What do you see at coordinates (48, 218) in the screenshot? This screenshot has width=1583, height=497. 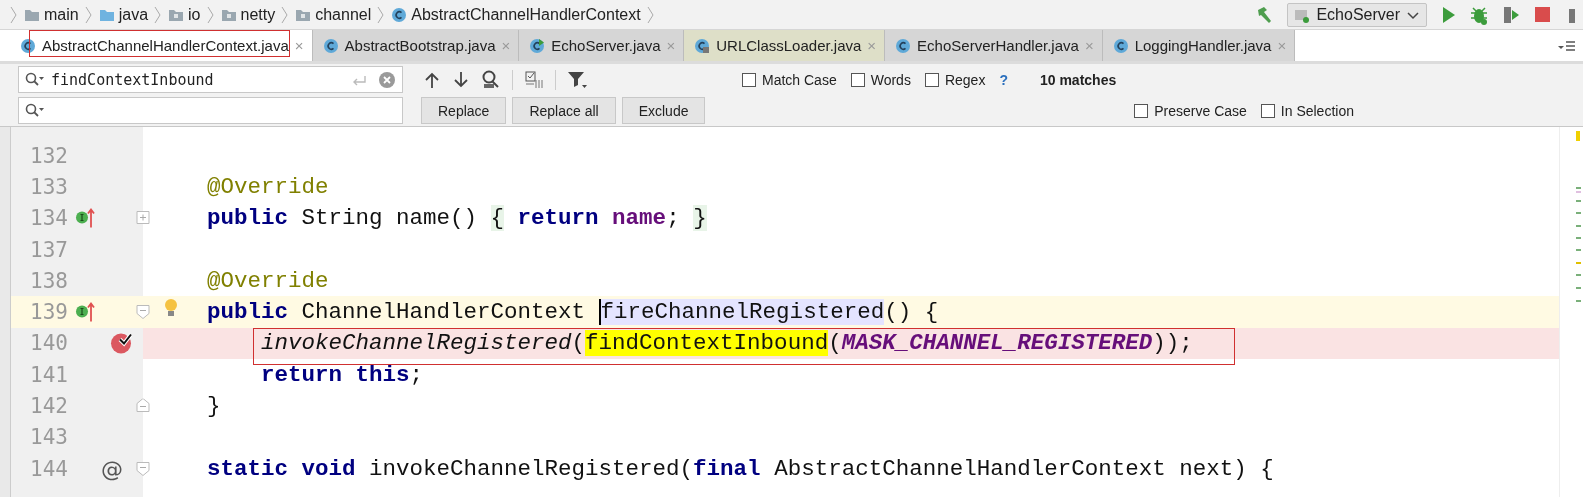 I see `line-number: 134` at bounding box center [48, 218].